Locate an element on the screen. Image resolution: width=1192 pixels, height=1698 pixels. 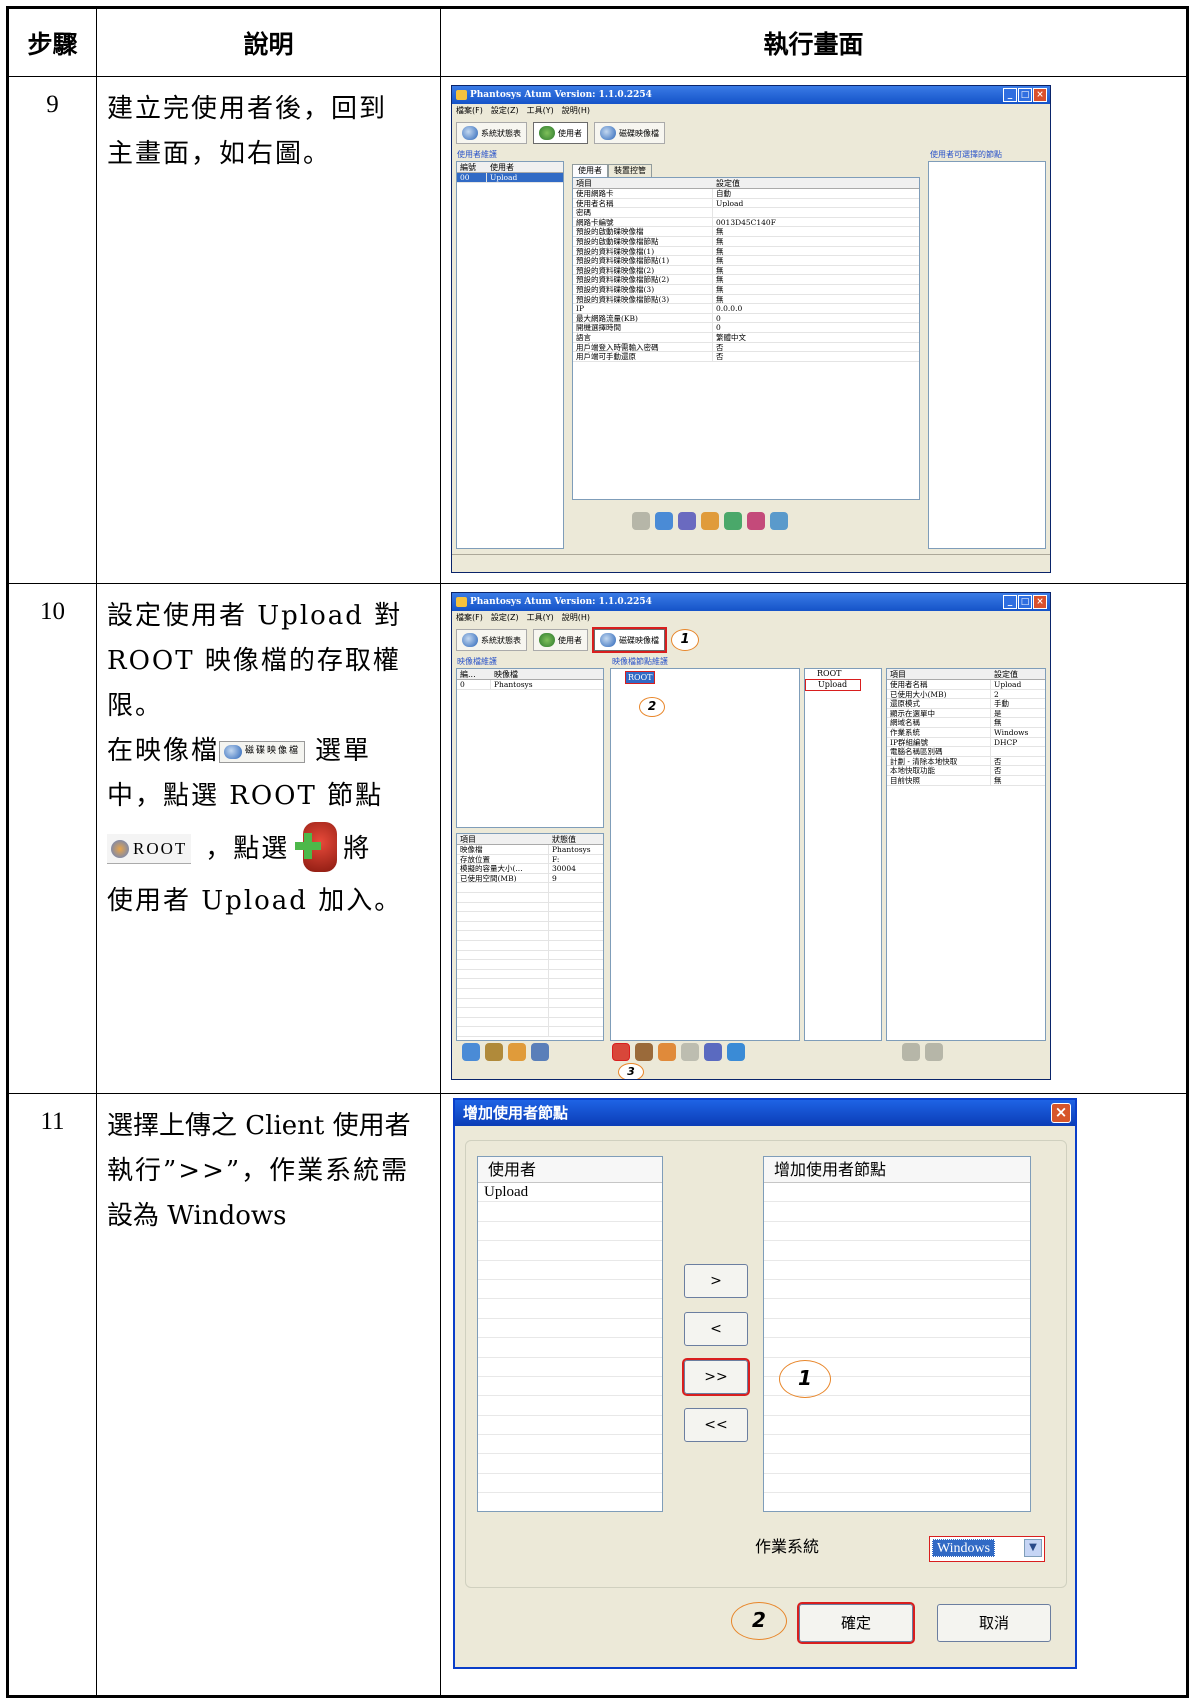
edit-user-icon is located at coordinates (687, 521).